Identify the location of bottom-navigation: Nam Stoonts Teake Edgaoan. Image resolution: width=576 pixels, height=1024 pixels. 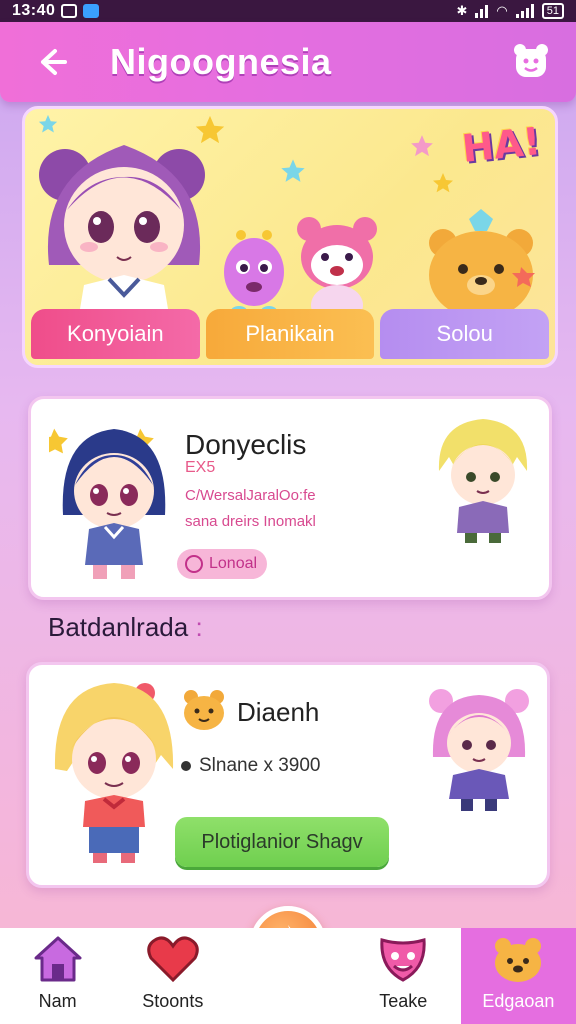
(288, 976).